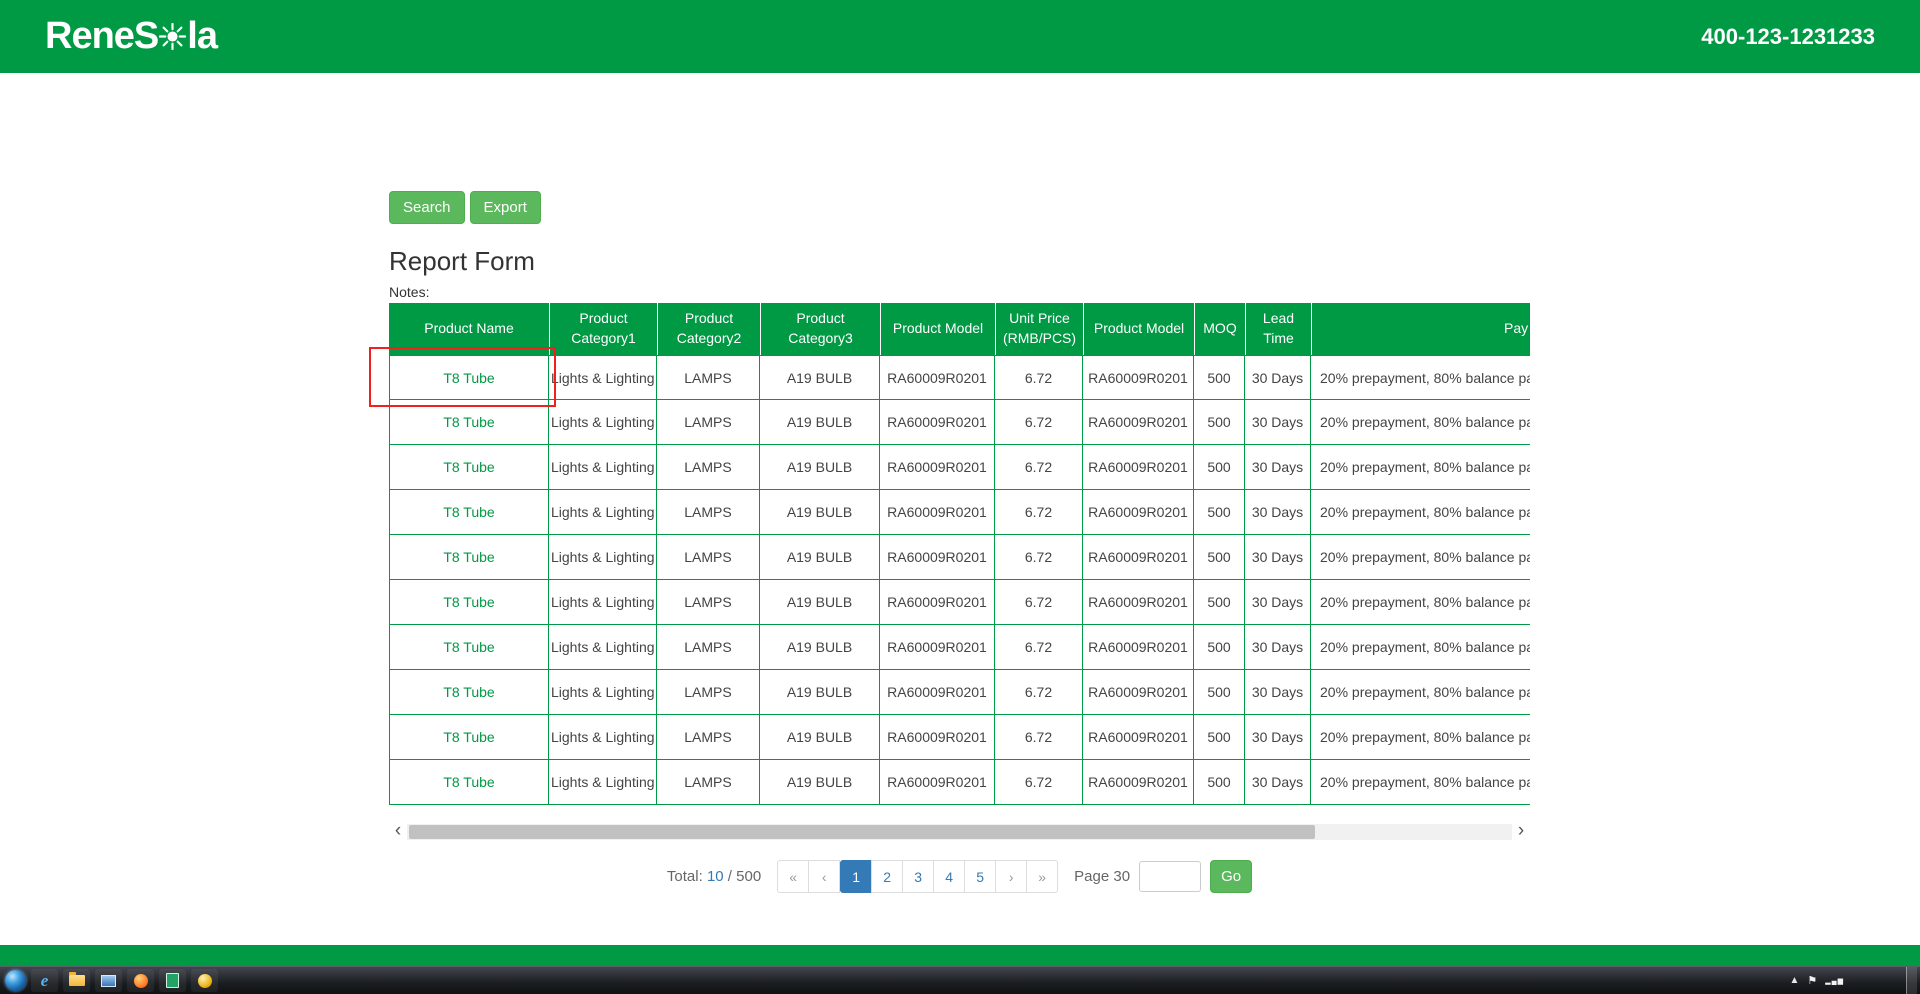  What do you see at coordinates (820, 329) in the screenshot?
I see `column-header-4: Product Category3` at bounding box center [820, 329].